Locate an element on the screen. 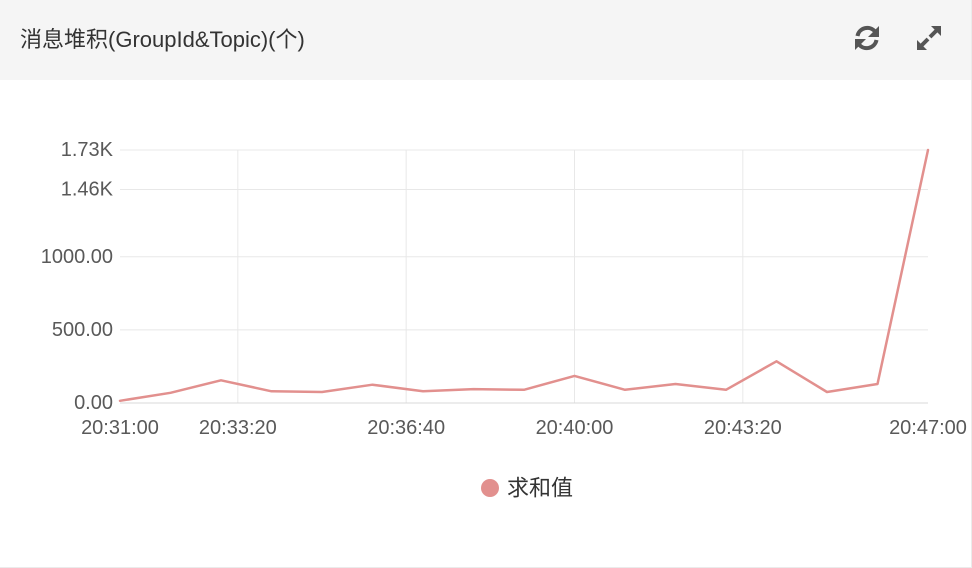  legend-item: 求和值 is located at coordinates (527, 488).